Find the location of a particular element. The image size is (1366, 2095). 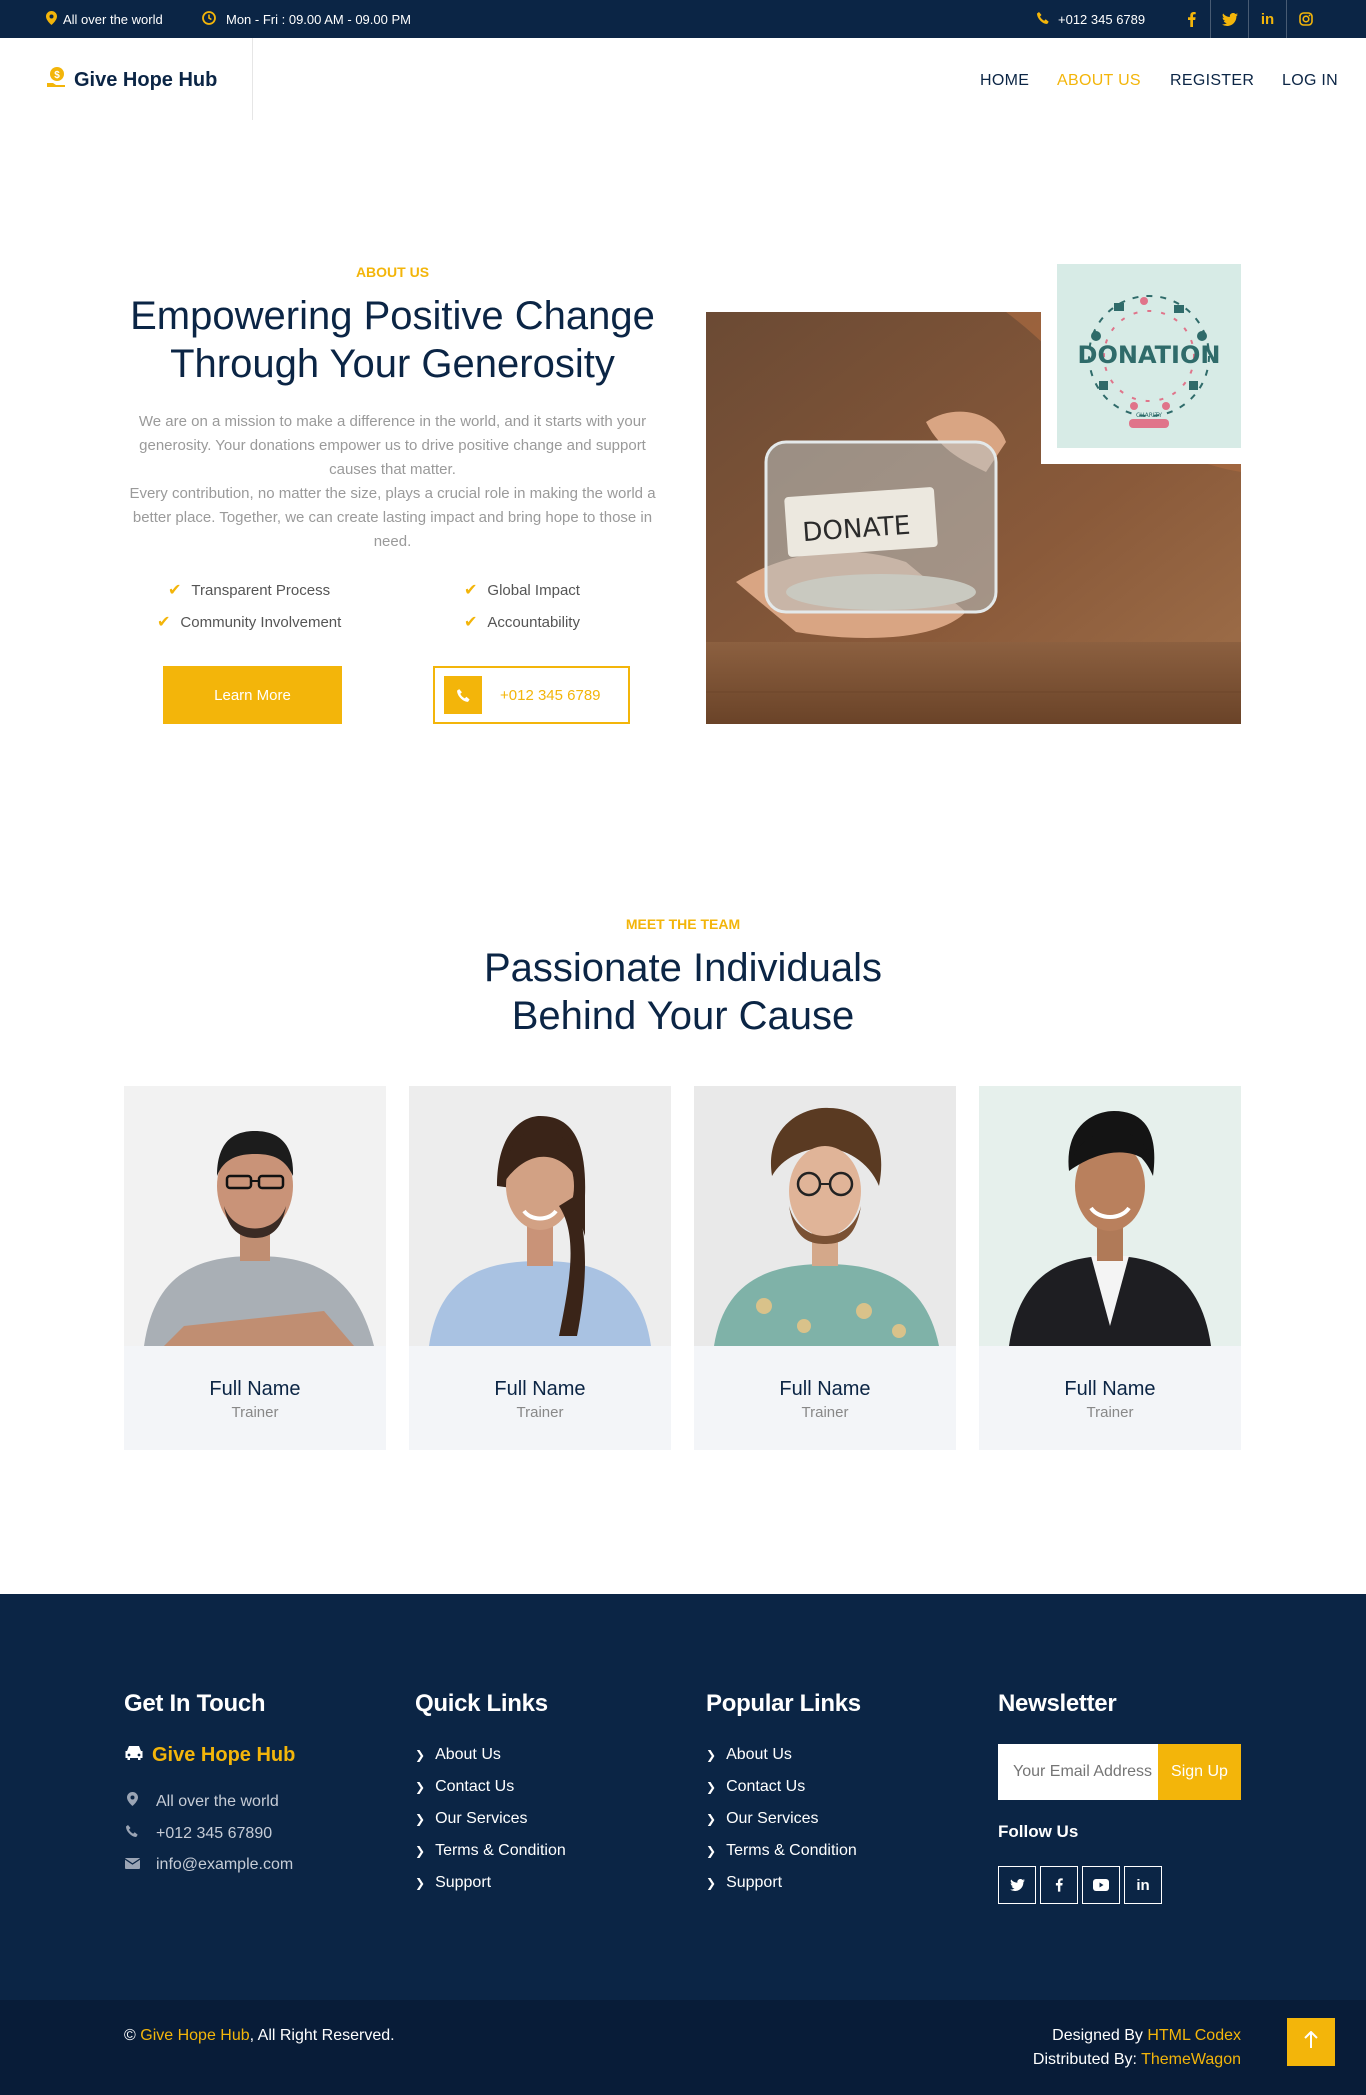

call-phone-button: +012 345 6789 is located at coordinates (531, 695).